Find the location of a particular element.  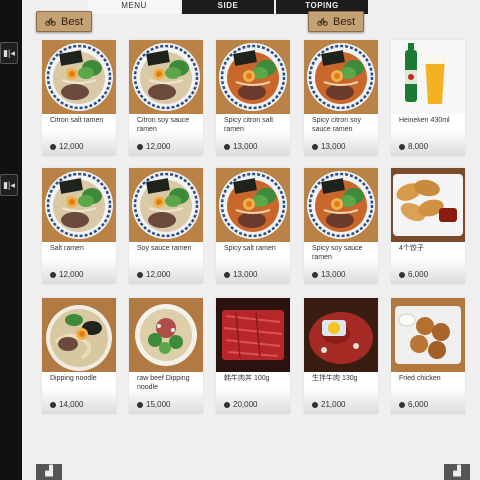

menu-item-name: Spicy citron salt ramen is located at coordinates (249, 125).